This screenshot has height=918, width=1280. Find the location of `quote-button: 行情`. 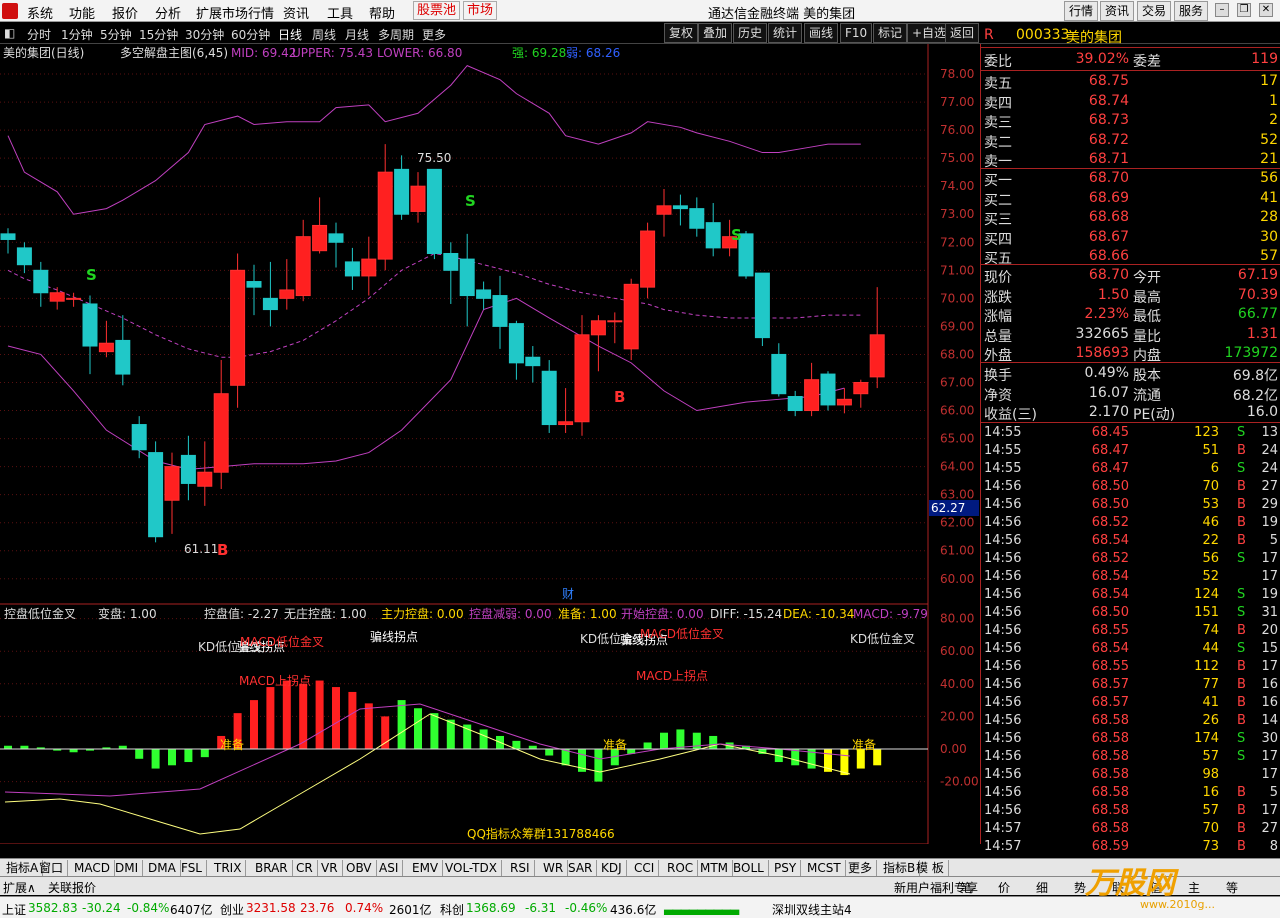

quote-button: 行情 is located at coordinates (1081, 11).